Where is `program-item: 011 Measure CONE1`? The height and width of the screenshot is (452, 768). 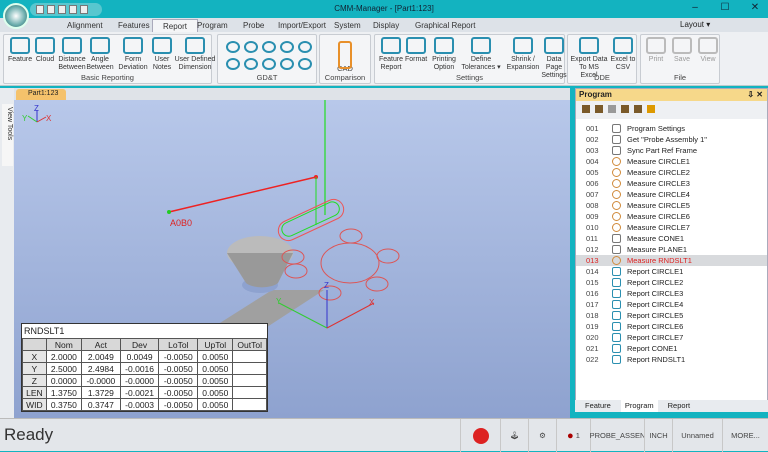
program-item: 011 Measure CONE1 is located at coordinates (671, 238).